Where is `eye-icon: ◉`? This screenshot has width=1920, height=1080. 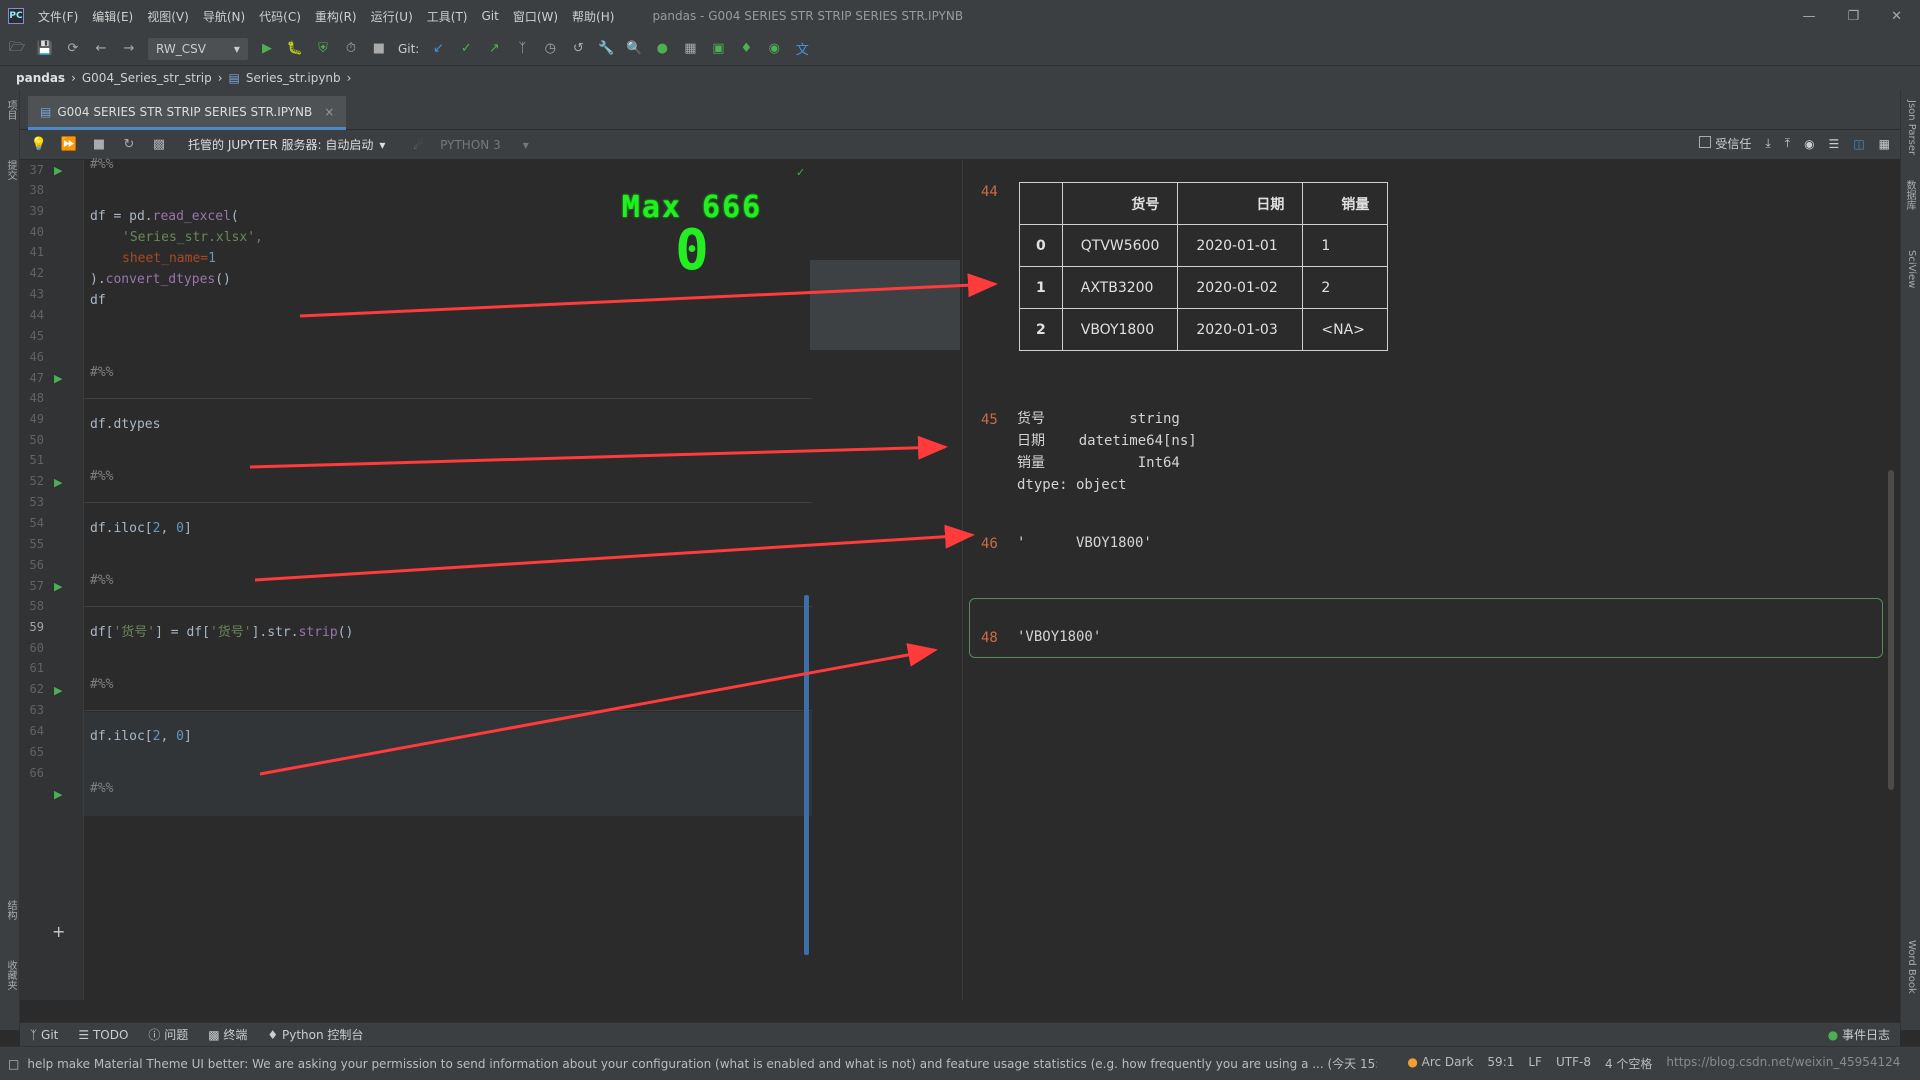
eye-icon: ◉ is located at coordinates (1809, 144).